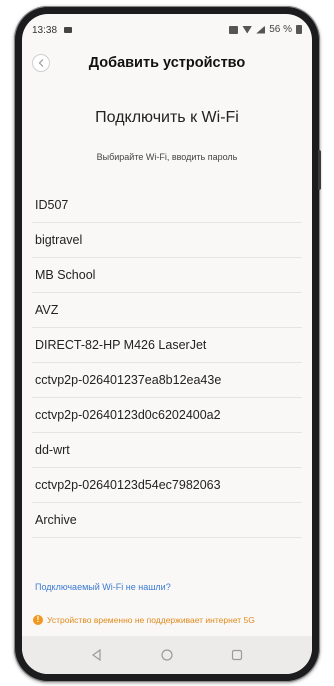 The width and height of the screenshot is (334, 686). What do you see at coordinates (237, 655) in the screenshot?
I see `recents-square-icon` at bounding box center [237, 655].